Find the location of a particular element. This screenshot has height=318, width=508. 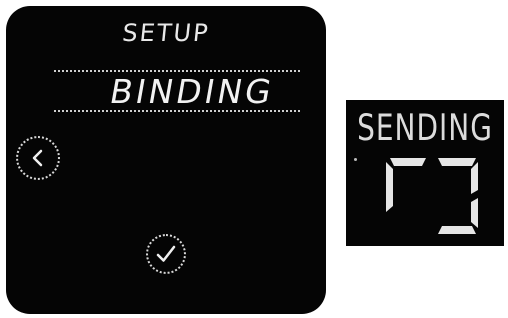

selected-option: BINDING is located at coordinates (166, 91).